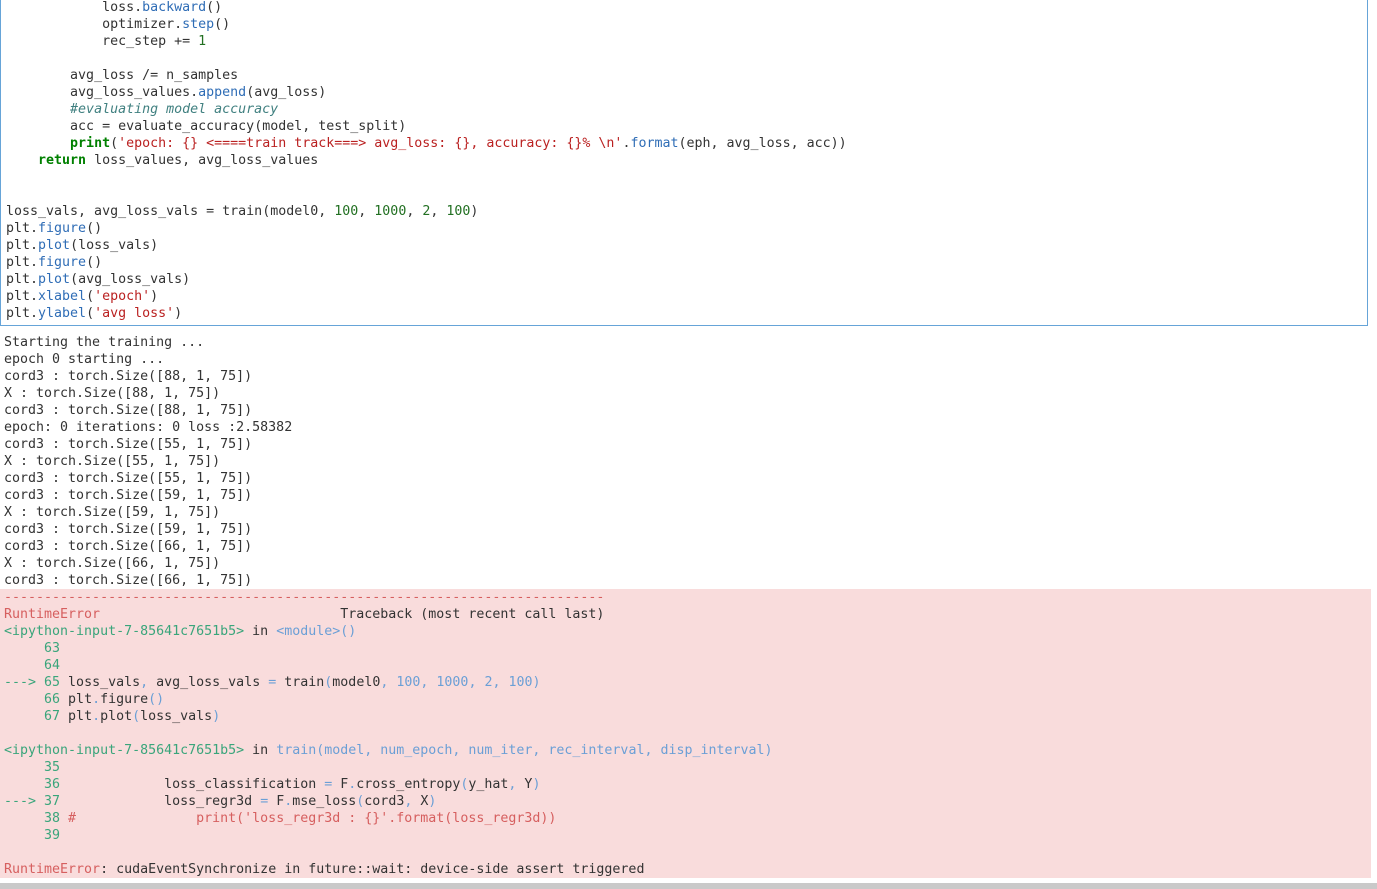  I want to click on stdout-line: cord3 : torch.Size([66, 1, 75]), so click(128, 546).